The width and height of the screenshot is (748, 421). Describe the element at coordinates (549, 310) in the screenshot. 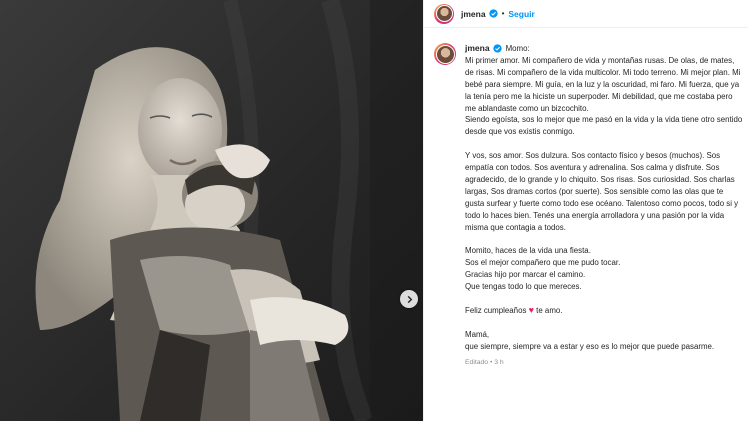

I see `birthday-text-end: te amo.` at that location.